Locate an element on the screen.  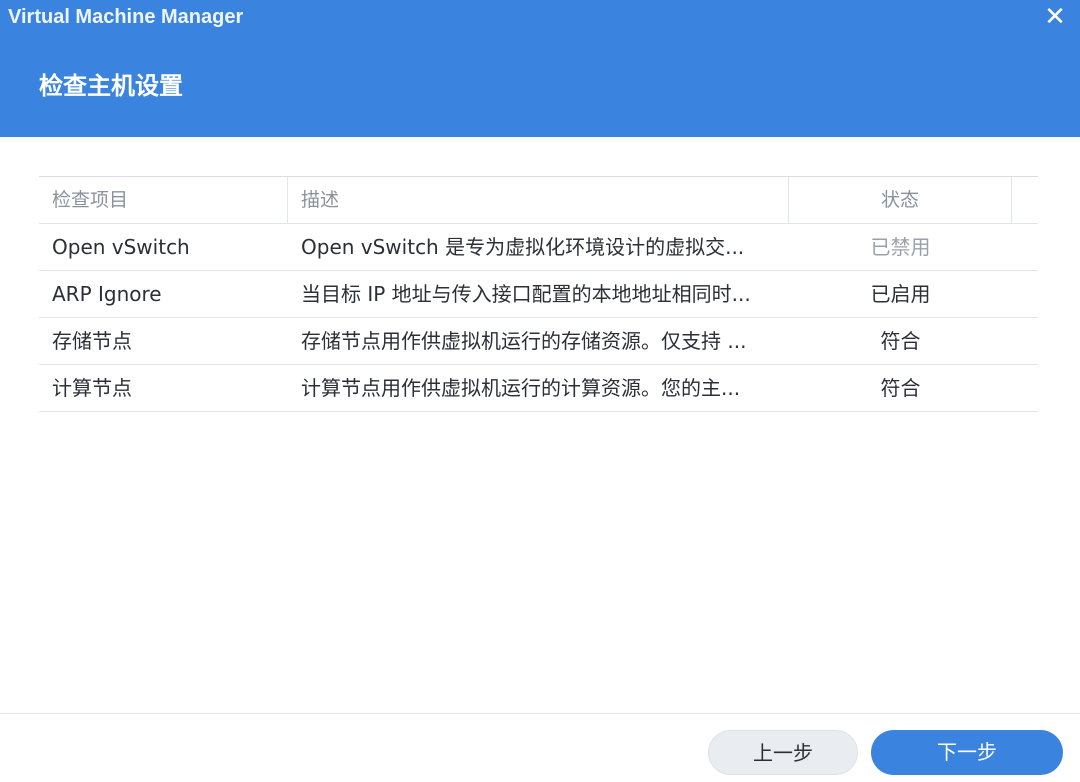
footer-divider is located at coordinates (540, 713).